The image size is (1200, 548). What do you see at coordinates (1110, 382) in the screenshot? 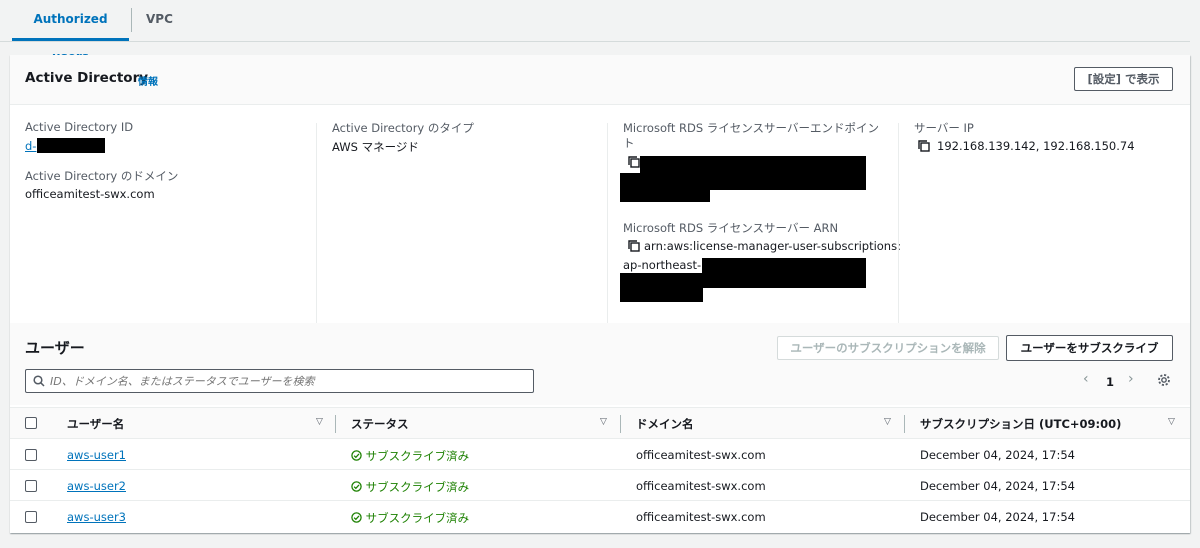
I see `page-number: 1` at bounding box center [1110, 382].